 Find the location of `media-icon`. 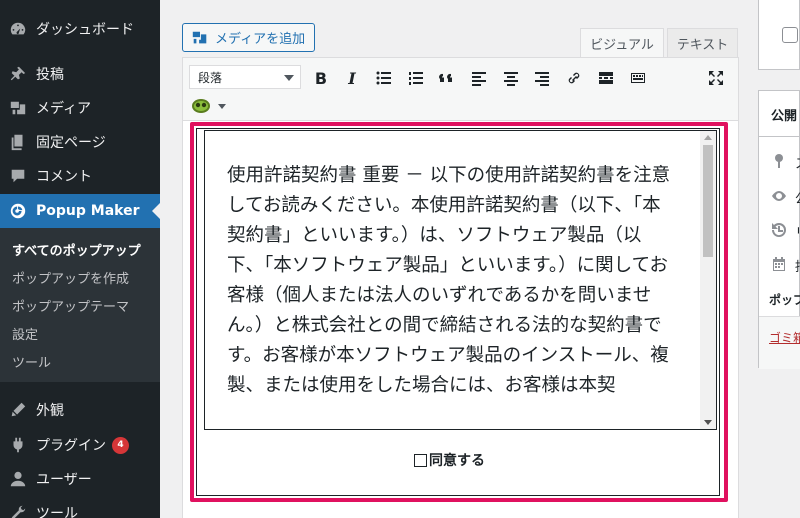

media-icon is located at coordinates (18, 108).